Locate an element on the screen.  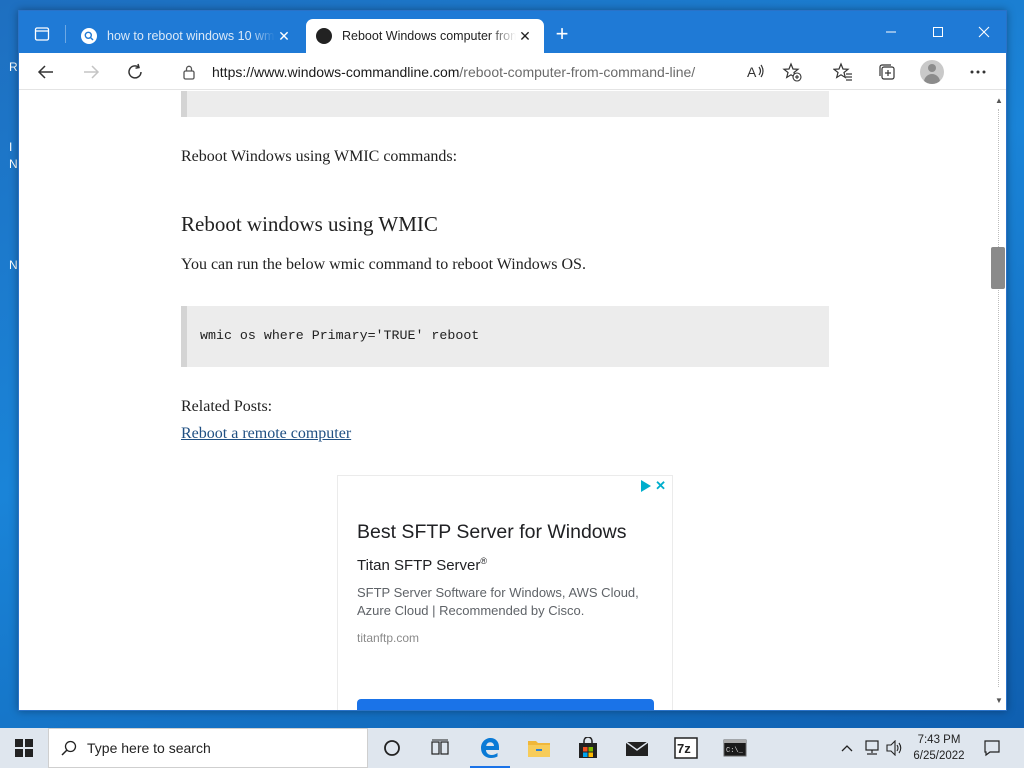
search-placeholder: Type here to search is located at coordinates (149, 748).